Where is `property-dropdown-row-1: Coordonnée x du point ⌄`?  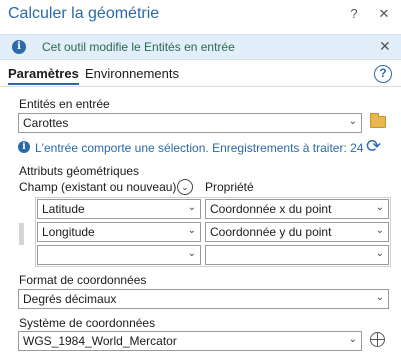 property-dropdown-row-1: Coordonnée x du point ⌄ is located at coordinates (297, 209).